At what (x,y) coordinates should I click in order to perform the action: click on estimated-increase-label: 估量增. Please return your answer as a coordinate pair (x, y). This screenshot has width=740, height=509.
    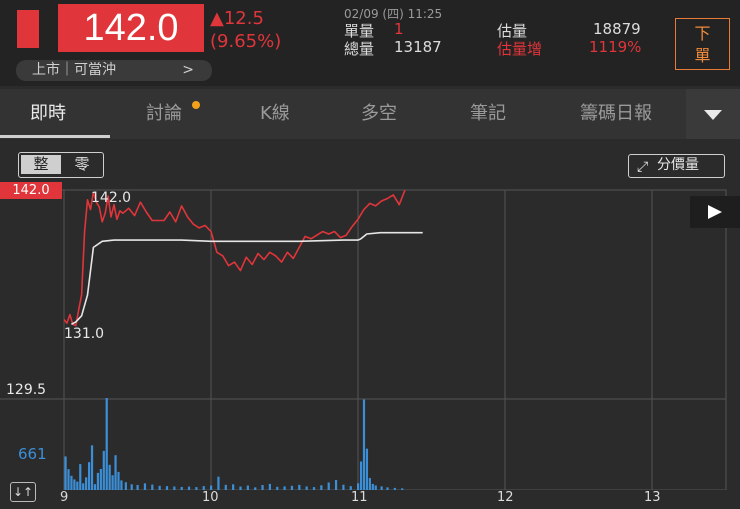
    Looking at the image, I should click on (520, 49).